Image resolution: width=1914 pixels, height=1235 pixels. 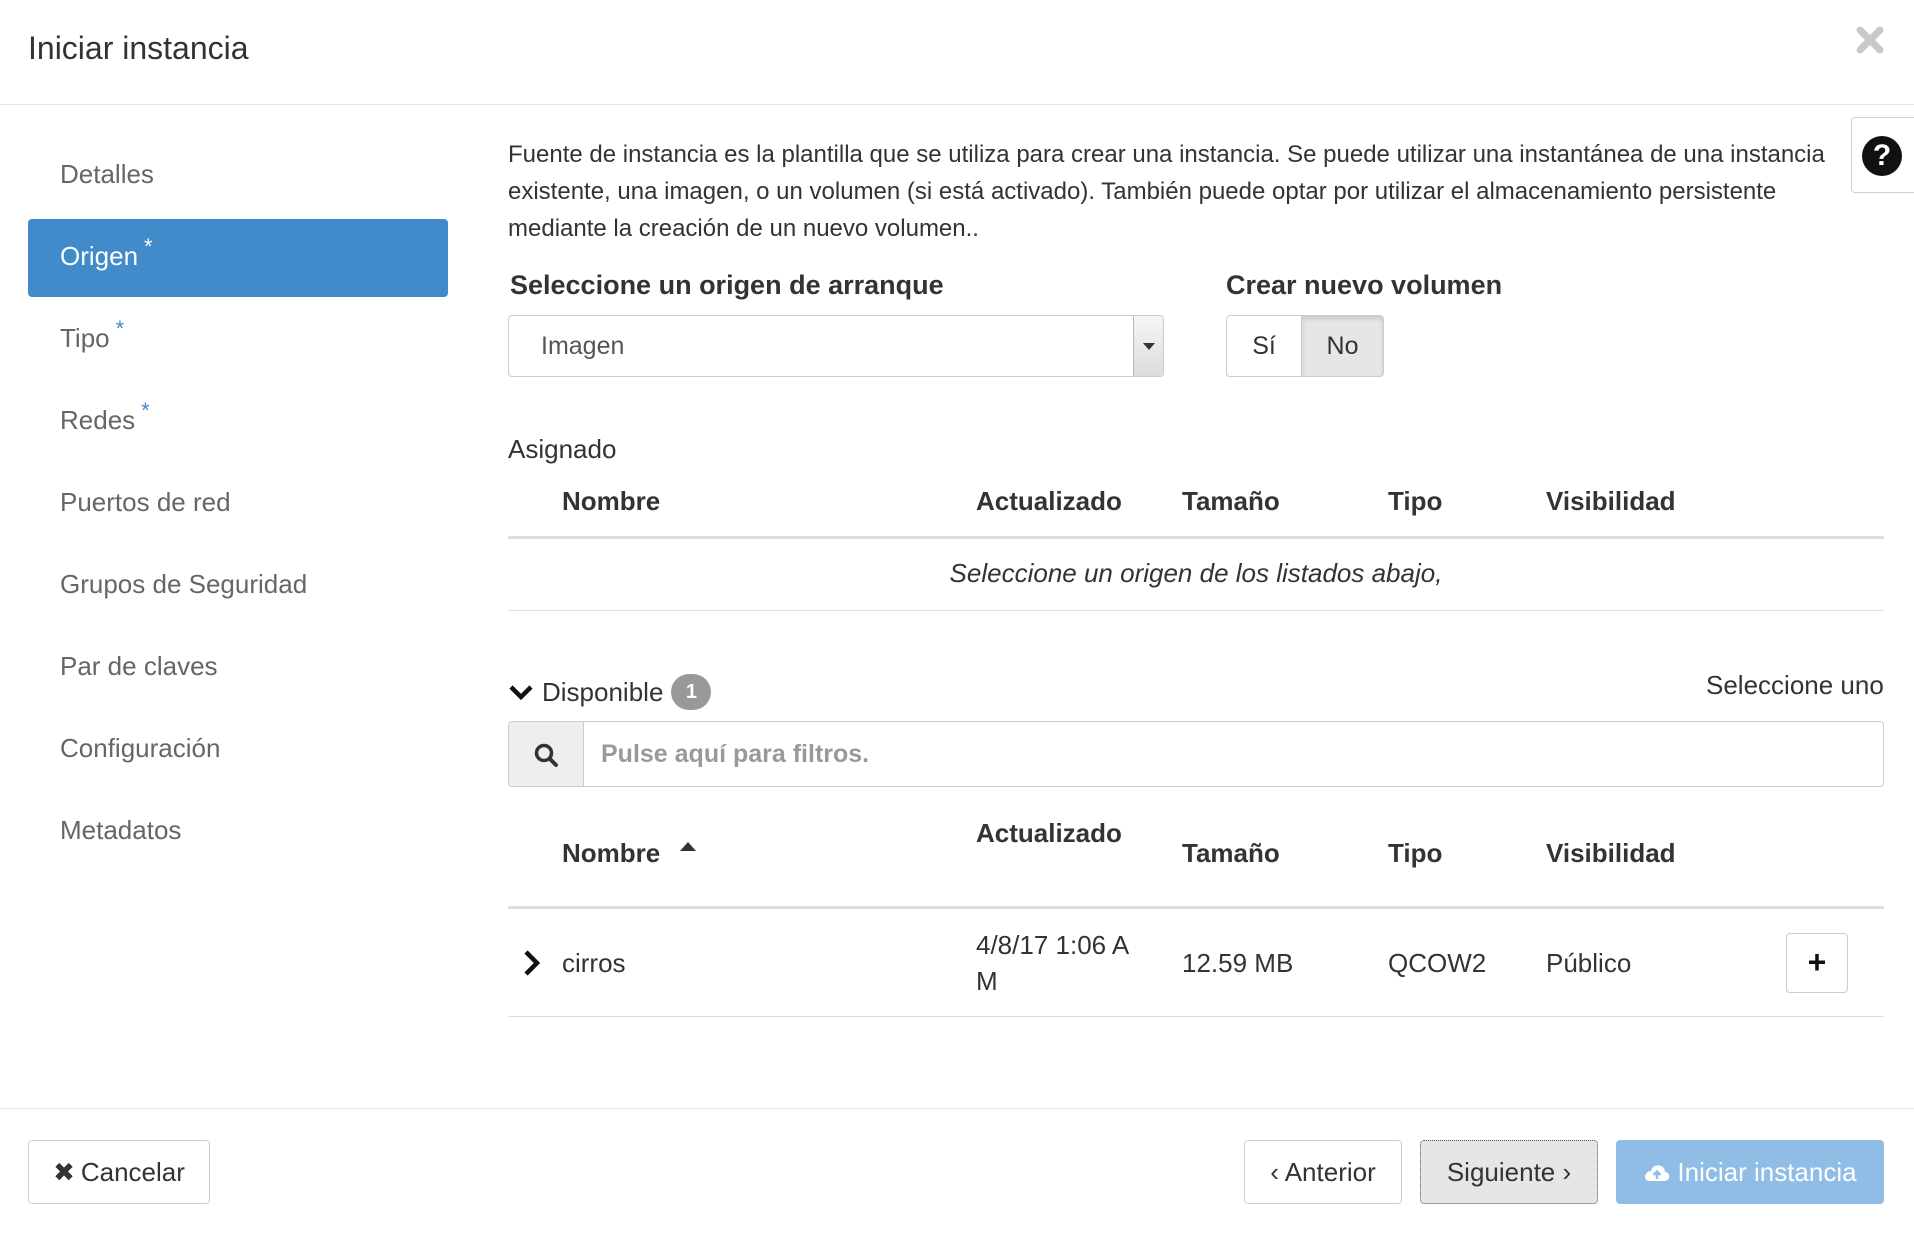 What do you see at coordinates (1767, 1172) in the screenshot?
I see `launch-label: Iniciar instancia` at bounding box center [1767, 1172].